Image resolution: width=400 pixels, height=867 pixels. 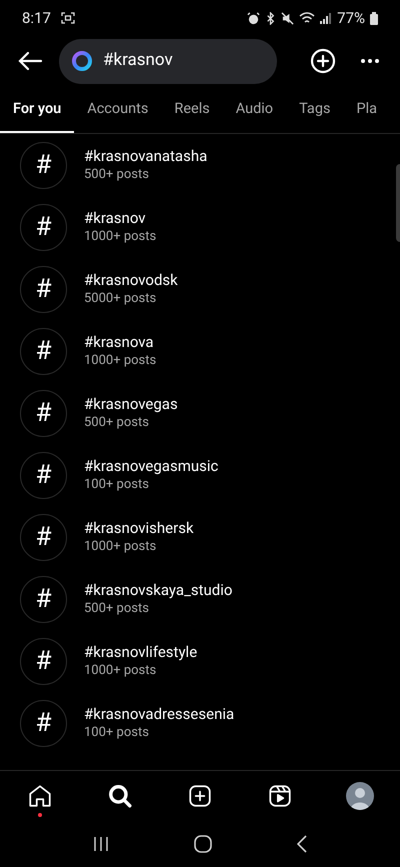 What do you see at coordinates (370, 61) in the screenshot?
I see `more-icon` at bounding box center [370, 61].